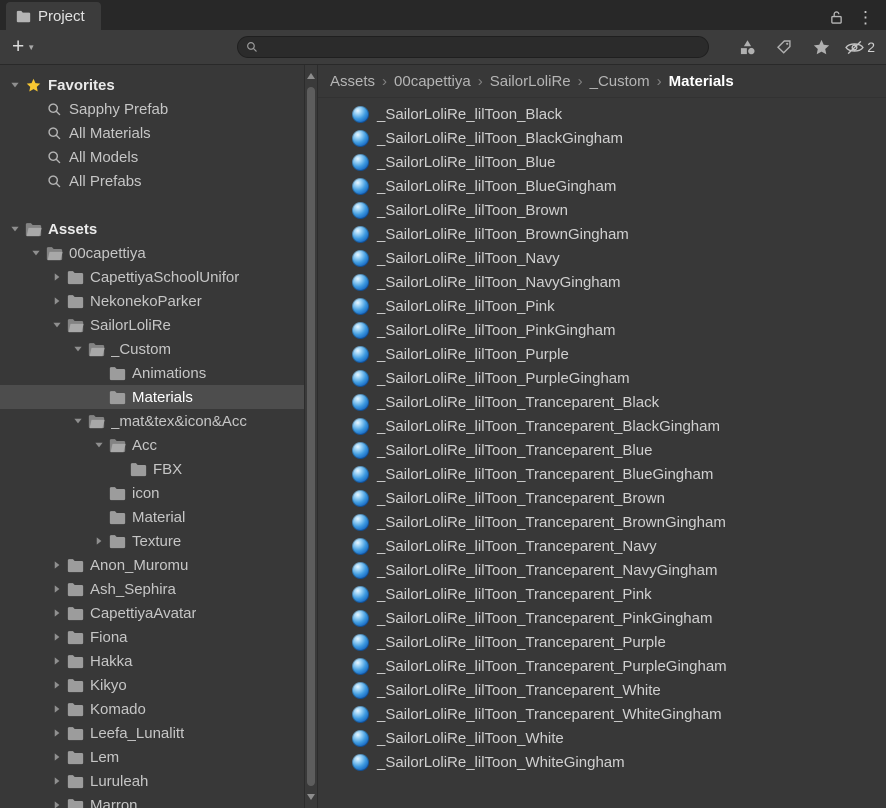 The height and width of the screenshot is (808, 886). Describe the element at coordinates (619, 354) in the screenshot. I see `list-item: _SailorLoliRe_lilToon_Purple` at that location.